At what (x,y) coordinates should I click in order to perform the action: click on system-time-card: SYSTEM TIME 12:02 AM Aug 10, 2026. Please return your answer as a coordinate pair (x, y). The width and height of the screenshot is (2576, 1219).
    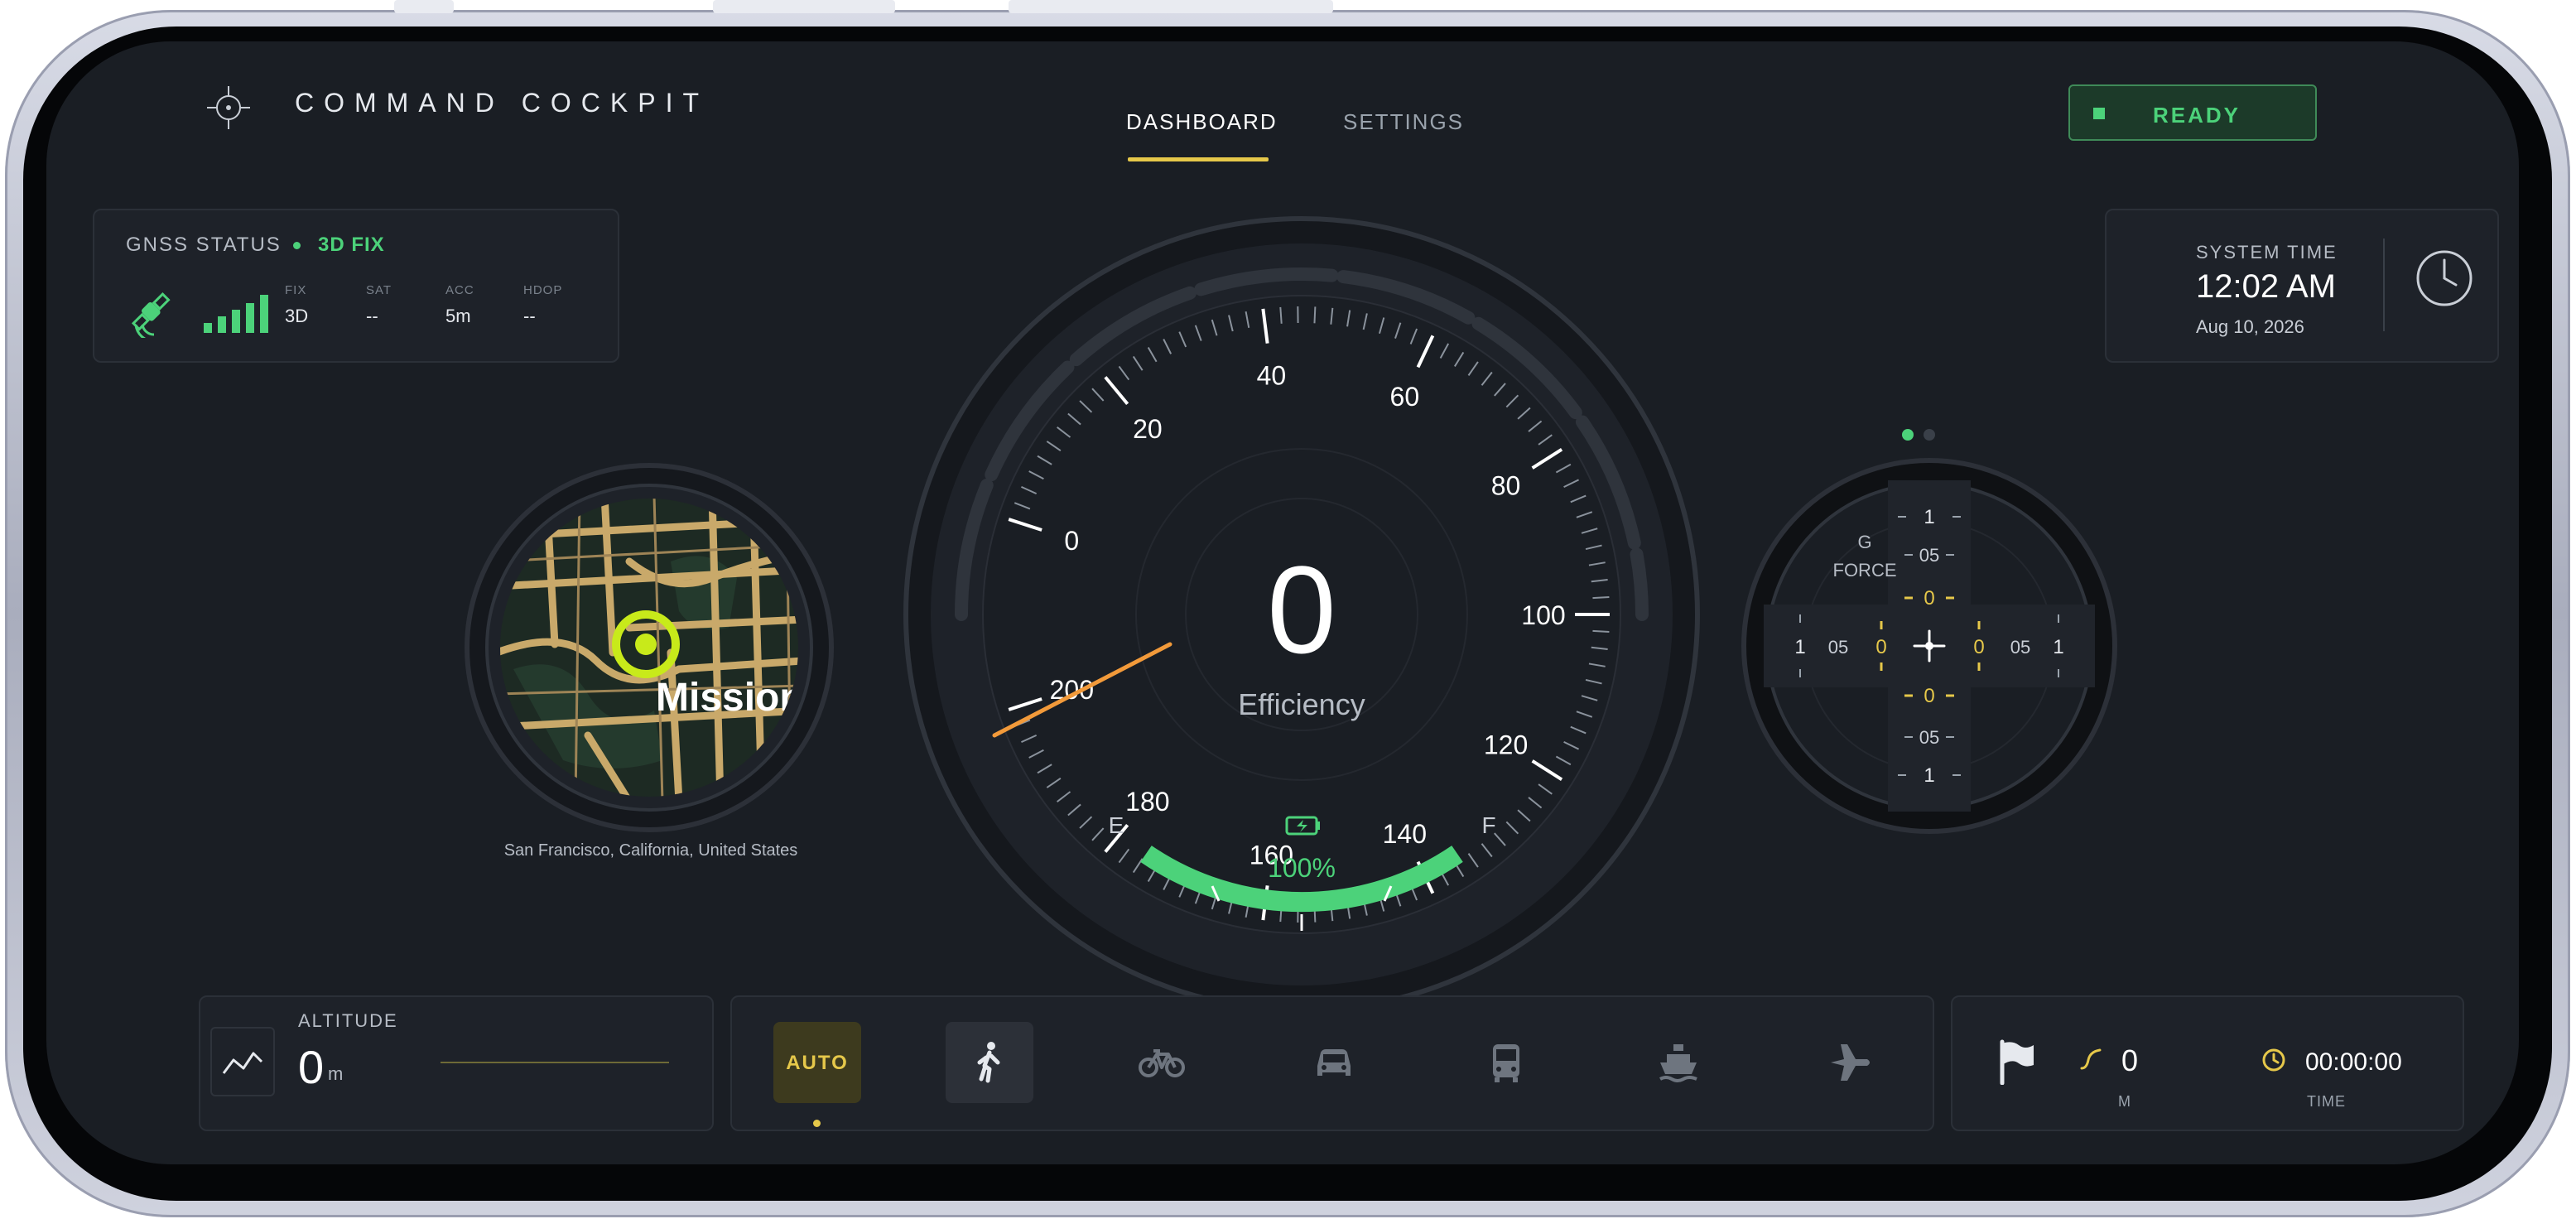
    Looking at the image, I should click on (2302, 286).